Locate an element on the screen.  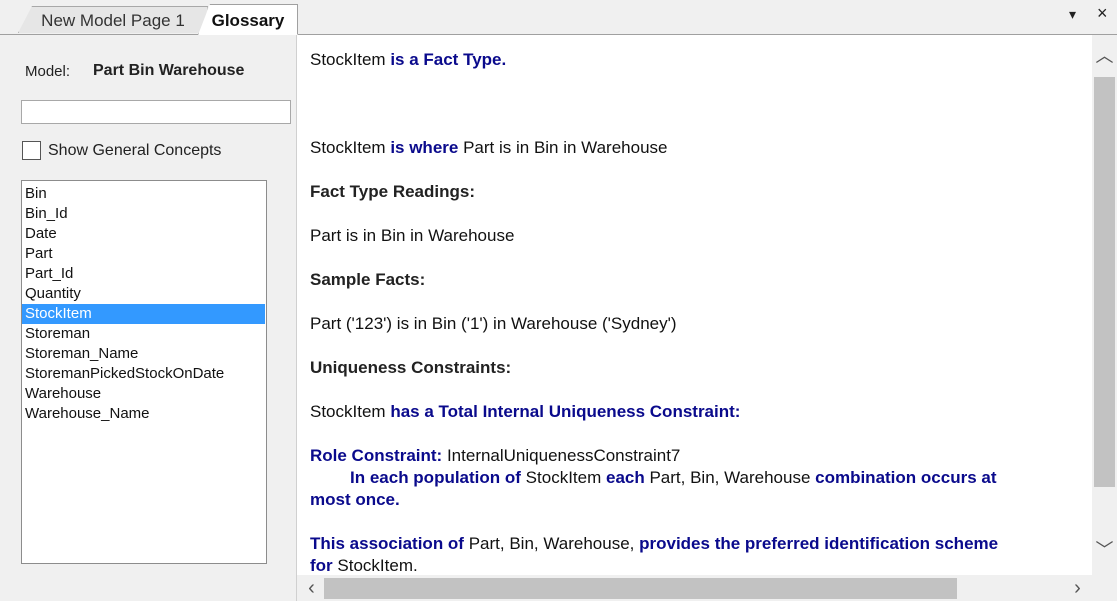
list-item: Part is located at coordinates (144, 254).